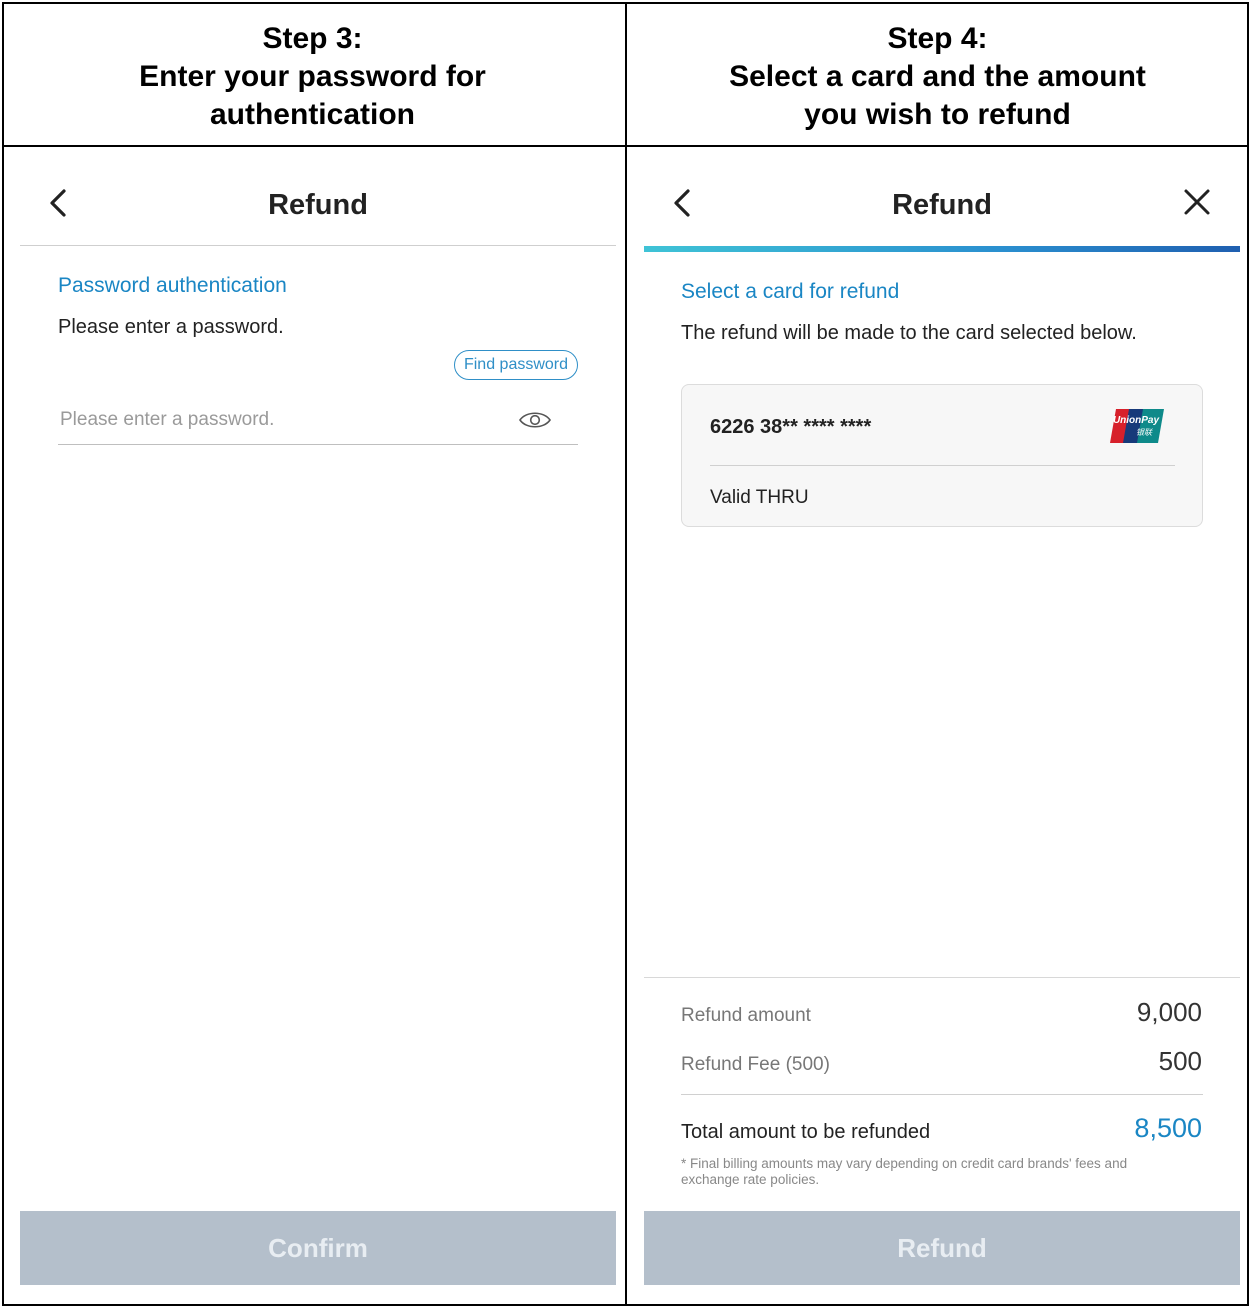  Describe the element at coordinates (937, 38) in the screenshot. I see `step4-heading-line1: Step 4:` at that location.